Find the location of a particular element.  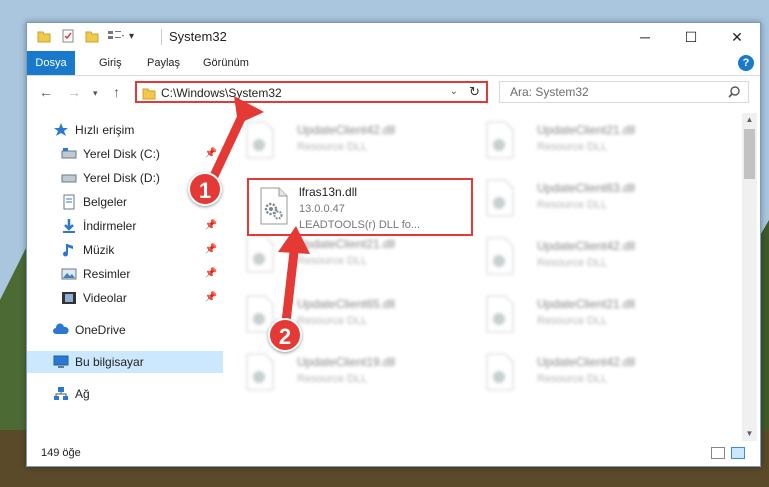

address-bar: C:\Windows\System32 ⌄ ↻ is located at coordinates (311, 92).